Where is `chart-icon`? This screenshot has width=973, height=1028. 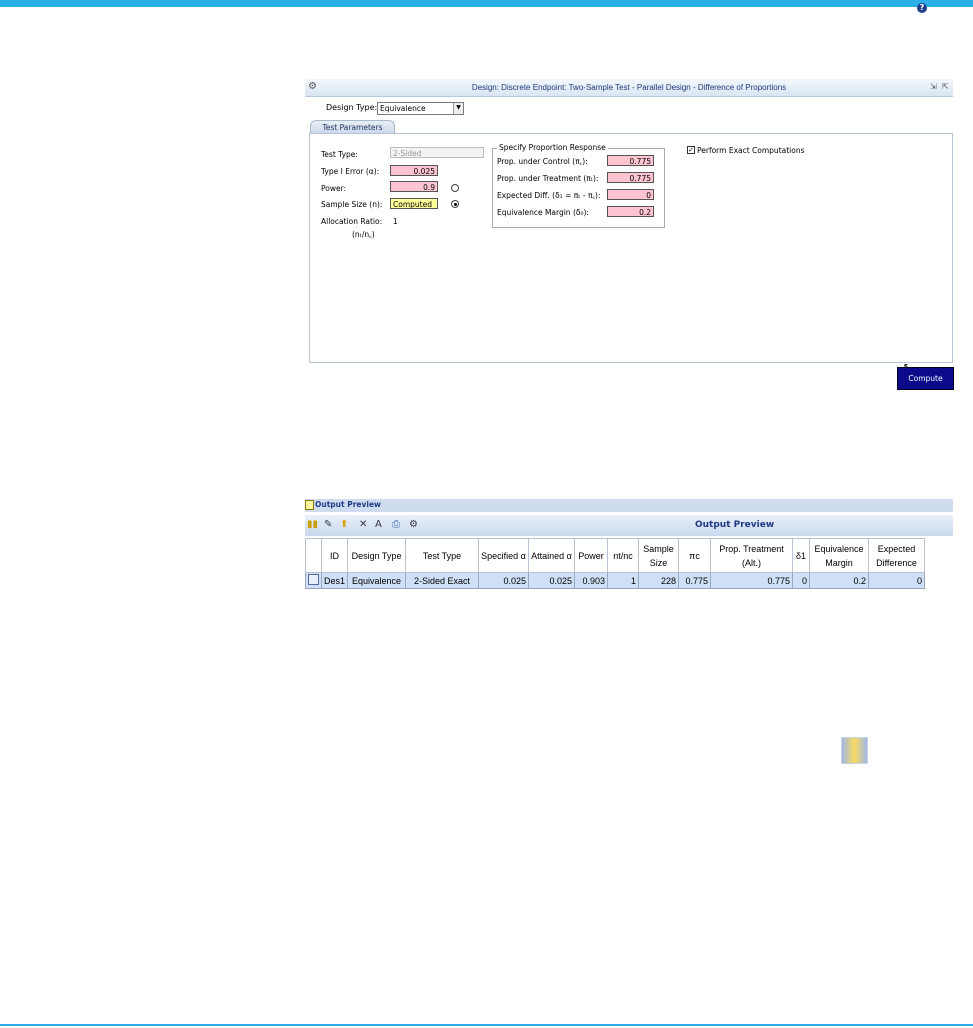
chart-icon is located at coordinates (313, 579).